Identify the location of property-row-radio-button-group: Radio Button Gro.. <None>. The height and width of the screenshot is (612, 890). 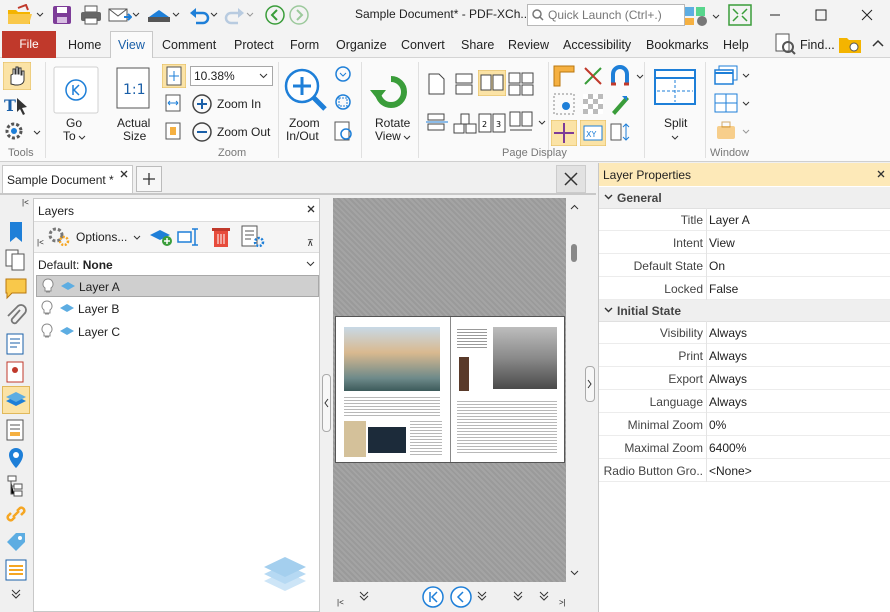
(744, 470).